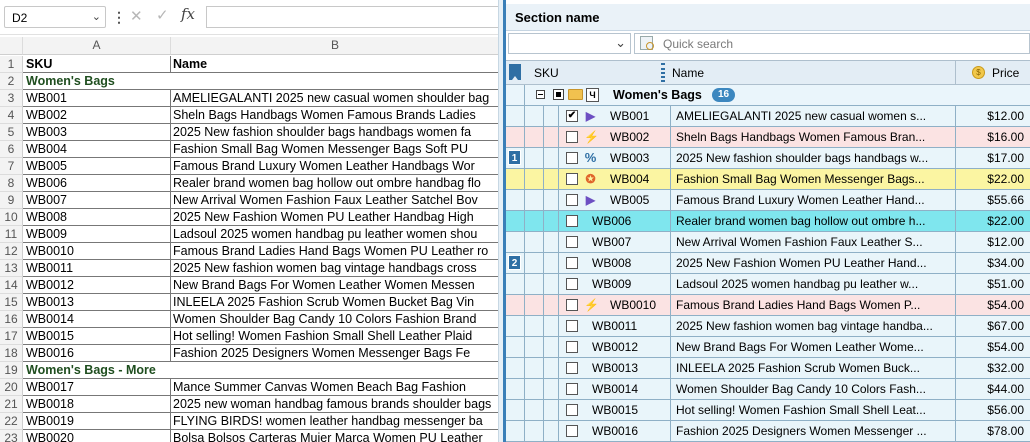 Image resolution: width=1030 pixels, height=442 pixels. What do you see at coordinates (97, 421) in the screenshot?
I see `cell-sku: WB0019` at bounding box center [97, 421].